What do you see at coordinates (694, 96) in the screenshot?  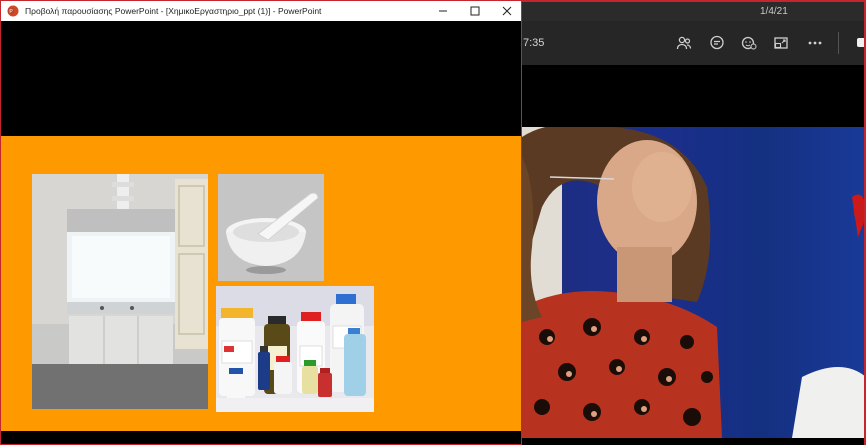 I see `video-top-area` at bounding box center [694, 96].